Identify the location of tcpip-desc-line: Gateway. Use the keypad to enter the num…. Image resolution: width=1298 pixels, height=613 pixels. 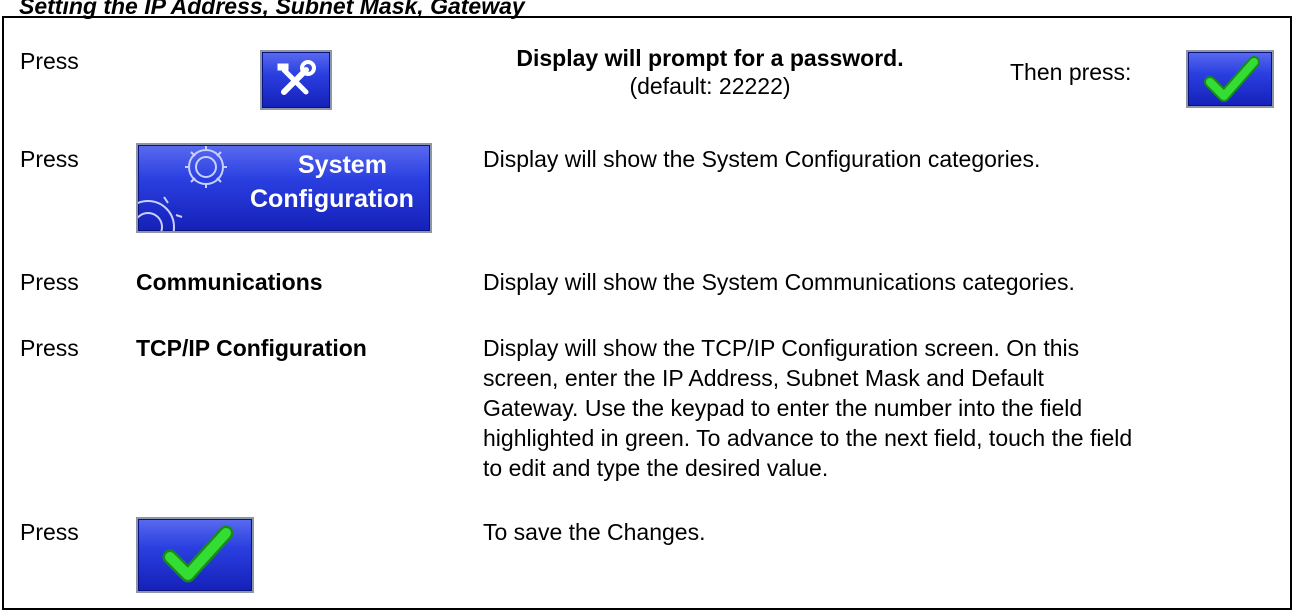
(783, 408).